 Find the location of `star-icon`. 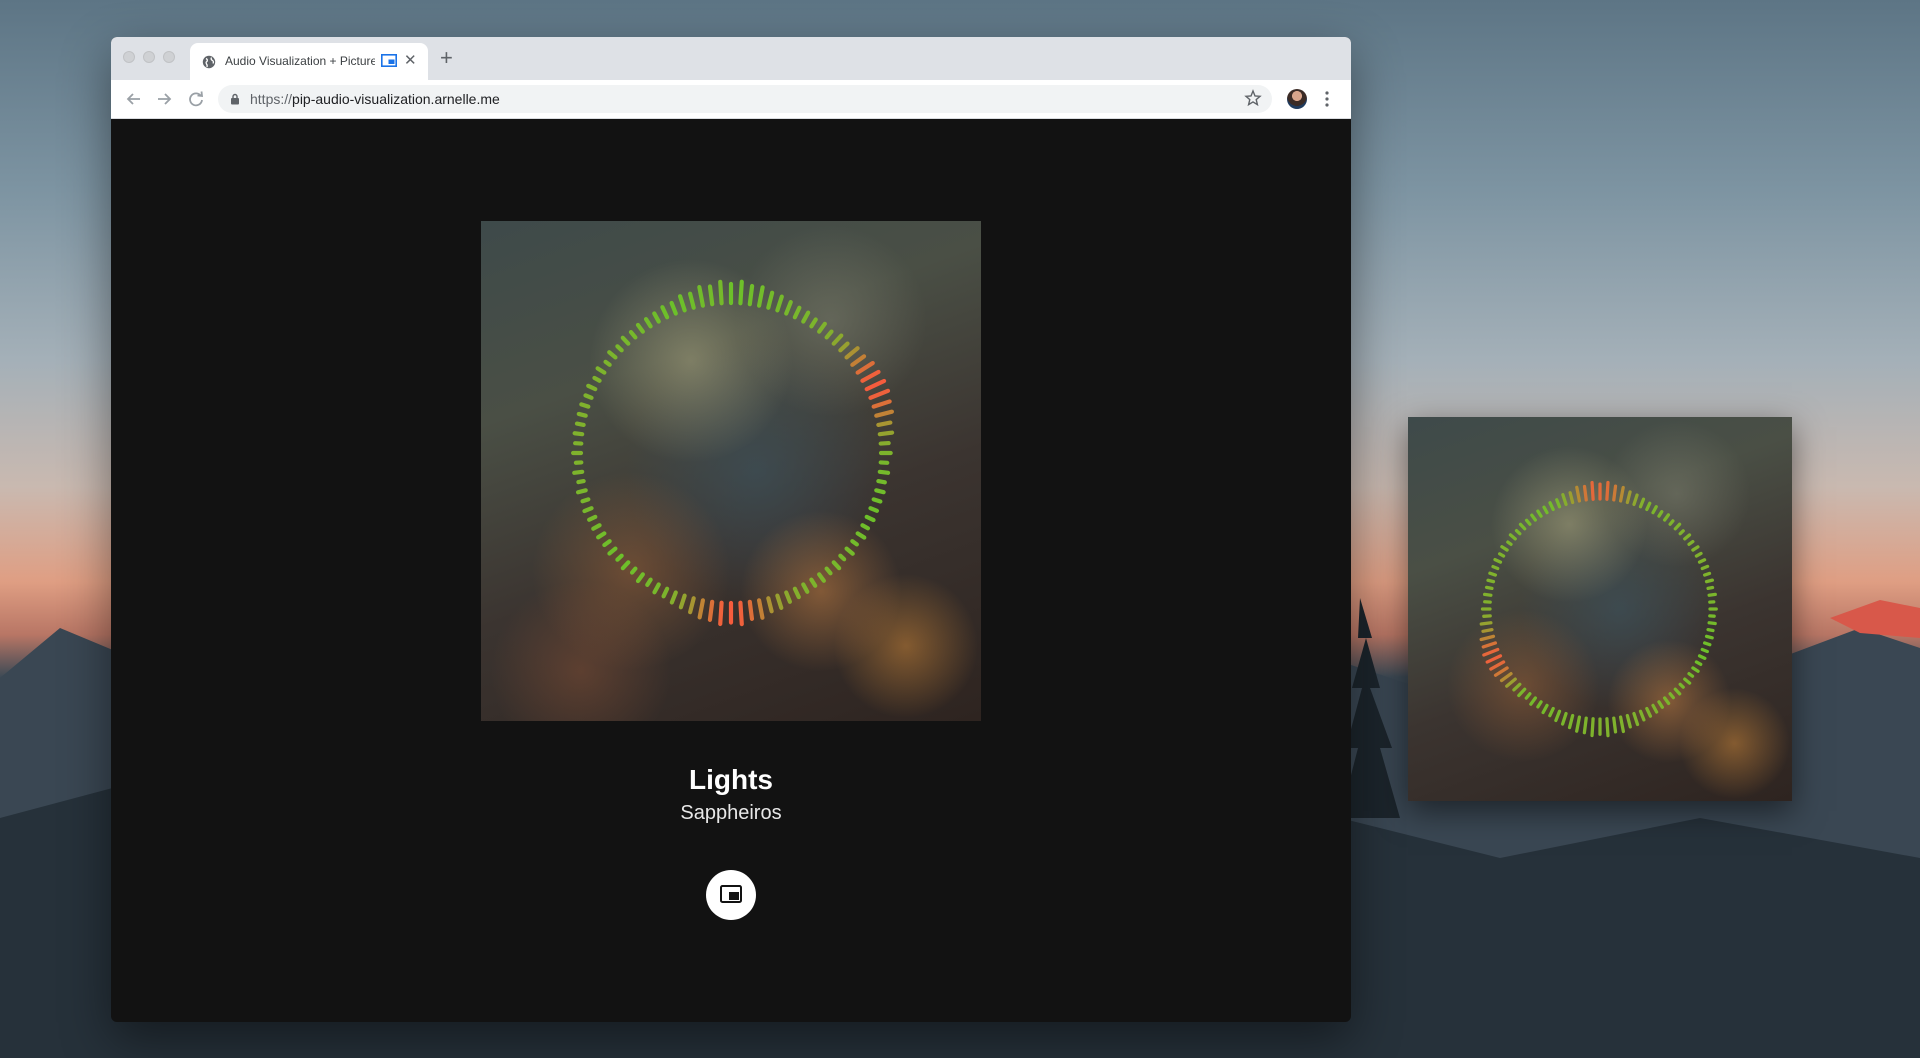

star-icon is located at coordinates (1253, 98).